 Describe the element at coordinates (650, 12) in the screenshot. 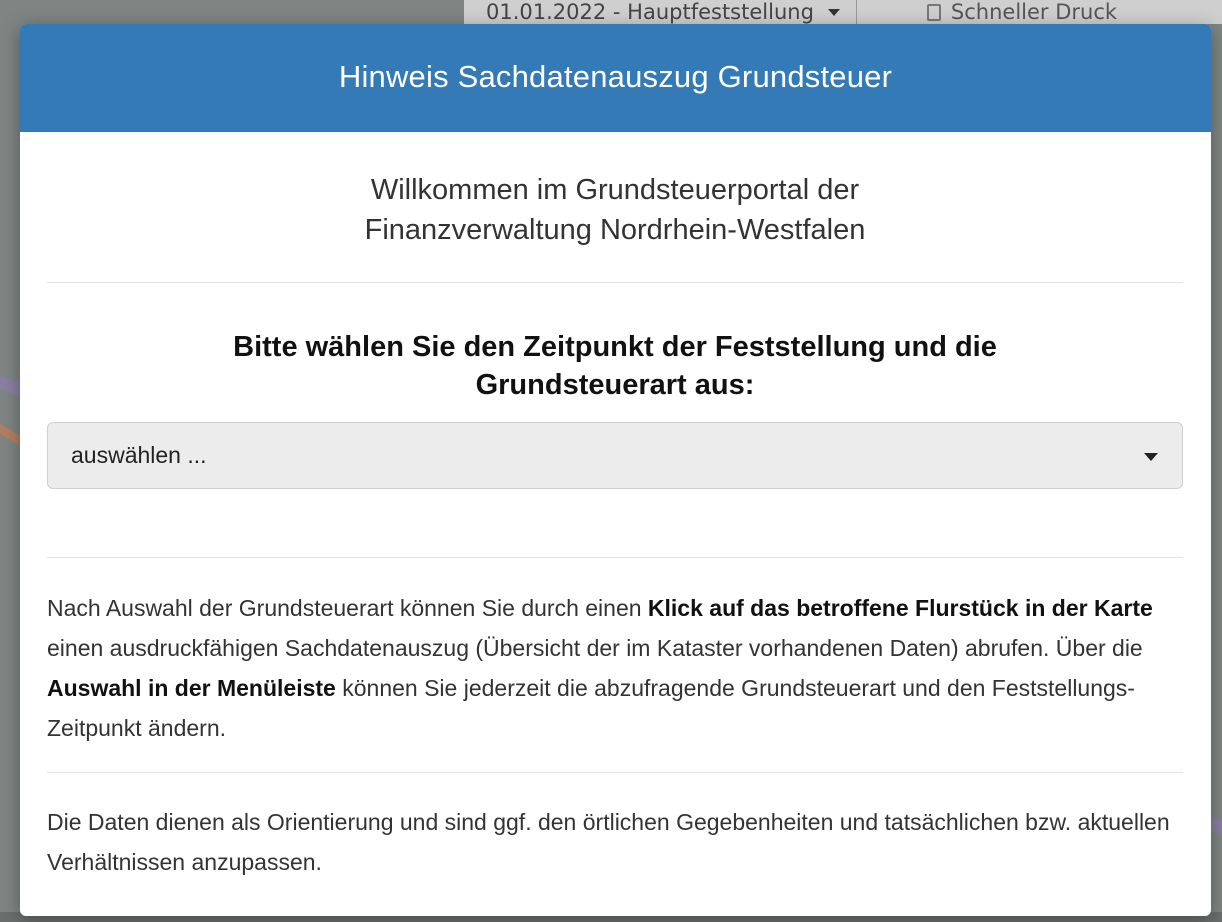

I see `date-select-label: 01.01.2022 - Hauptfeststellung` at that location.